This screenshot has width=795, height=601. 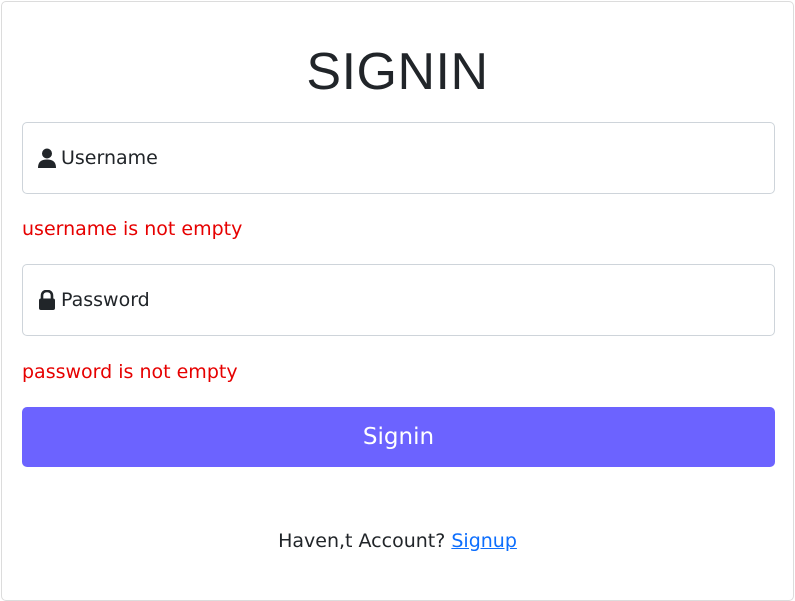 What do you see at coordinates (401, 158) in the screenshot?
I see `username-input` at bounding box center [401, 158].